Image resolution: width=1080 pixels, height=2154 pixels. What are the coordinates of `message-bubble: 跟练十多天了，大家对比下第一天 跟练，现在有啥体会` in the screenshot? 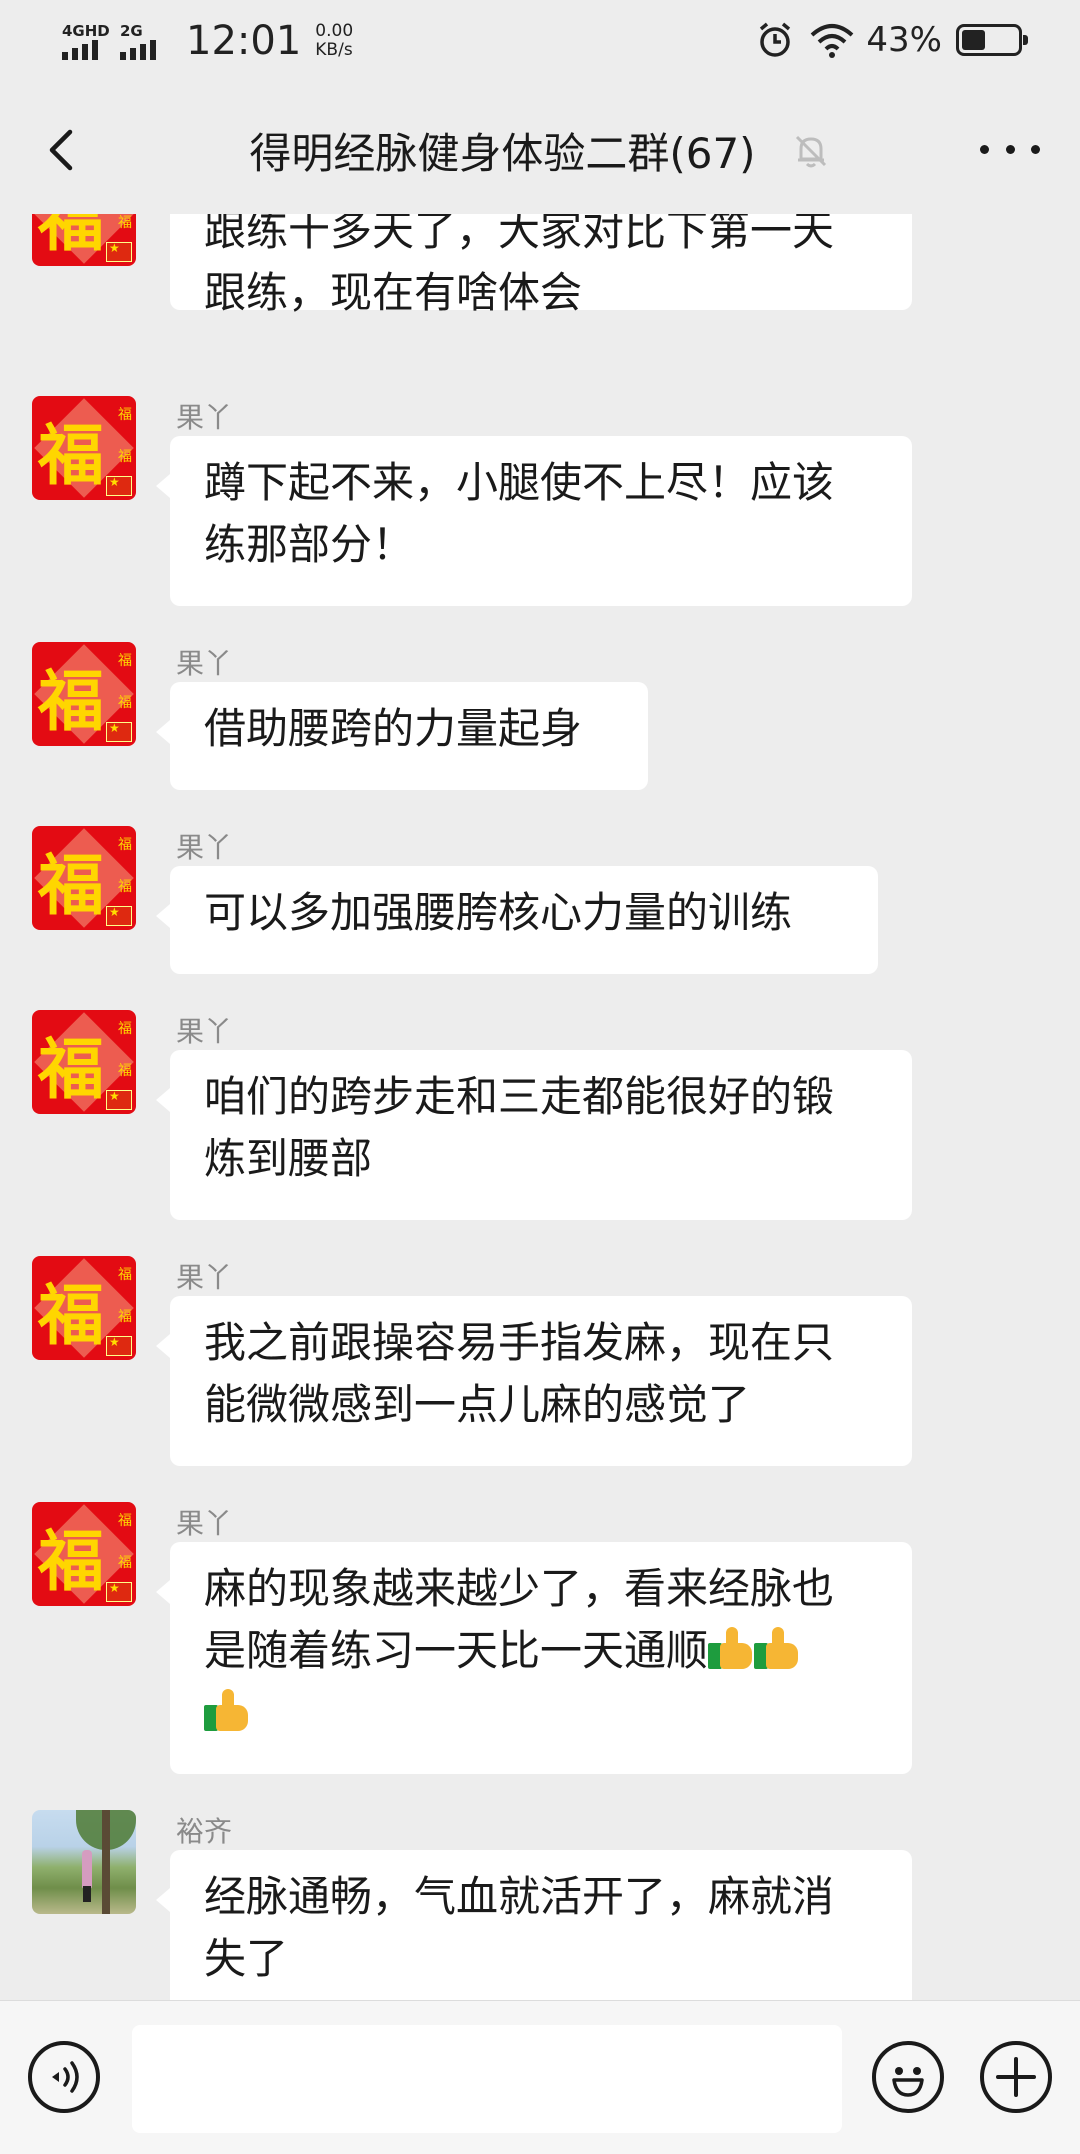 It's located at (541, 265).